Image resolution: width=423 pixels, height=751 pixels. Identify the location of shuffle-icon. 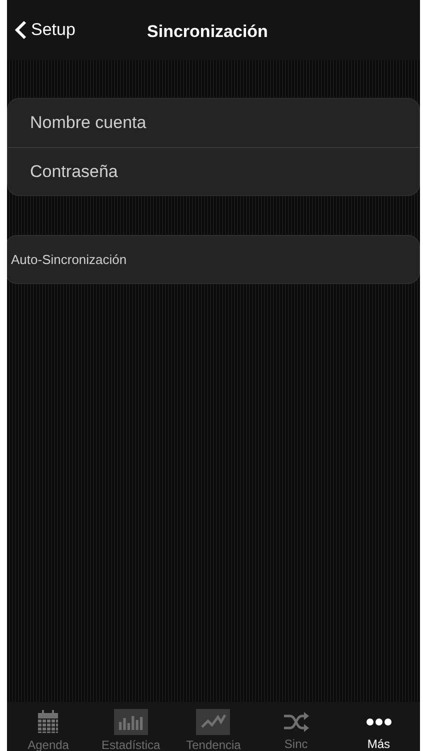
(296, 721).